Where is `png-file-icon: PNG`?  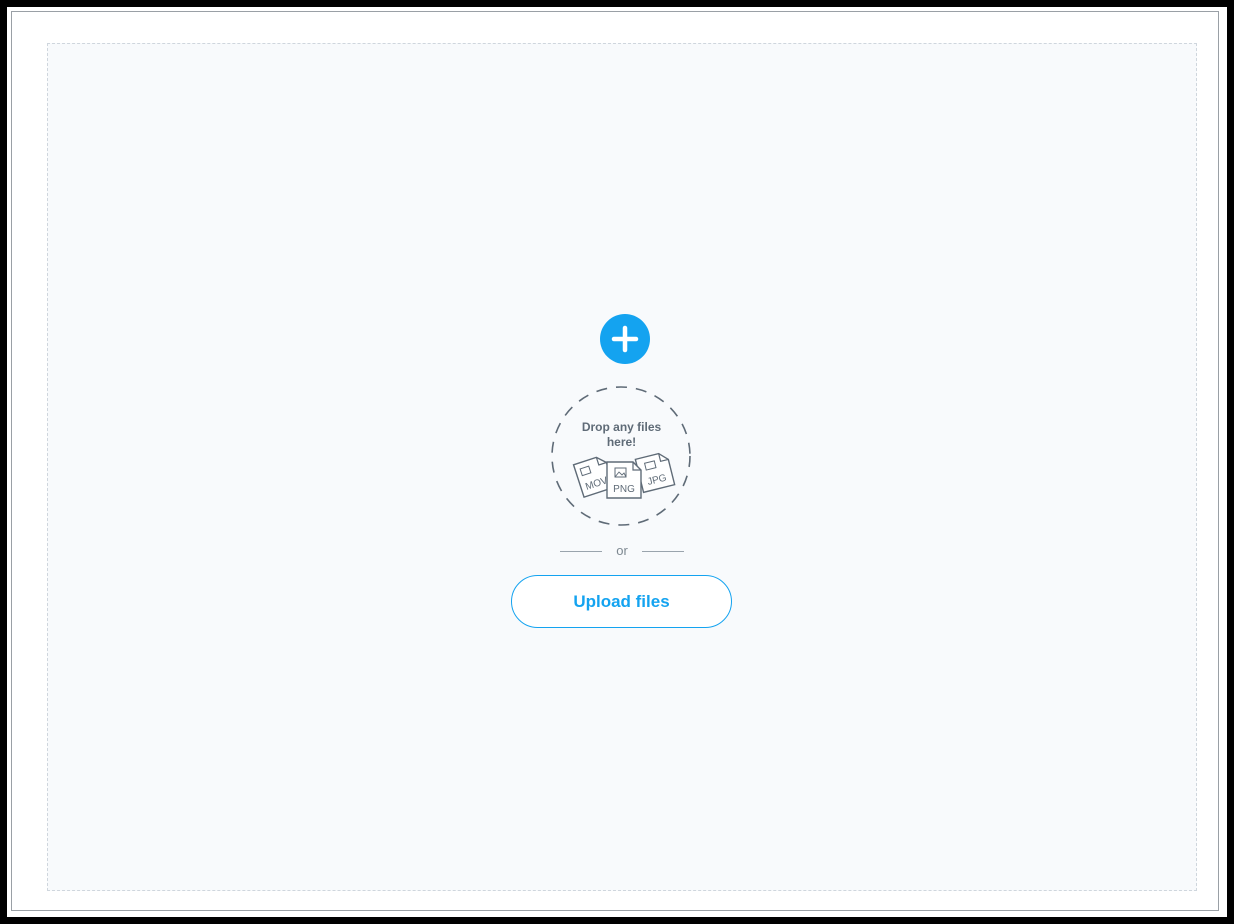
png-file-icon: PNG is located at coordinates (624, 480).